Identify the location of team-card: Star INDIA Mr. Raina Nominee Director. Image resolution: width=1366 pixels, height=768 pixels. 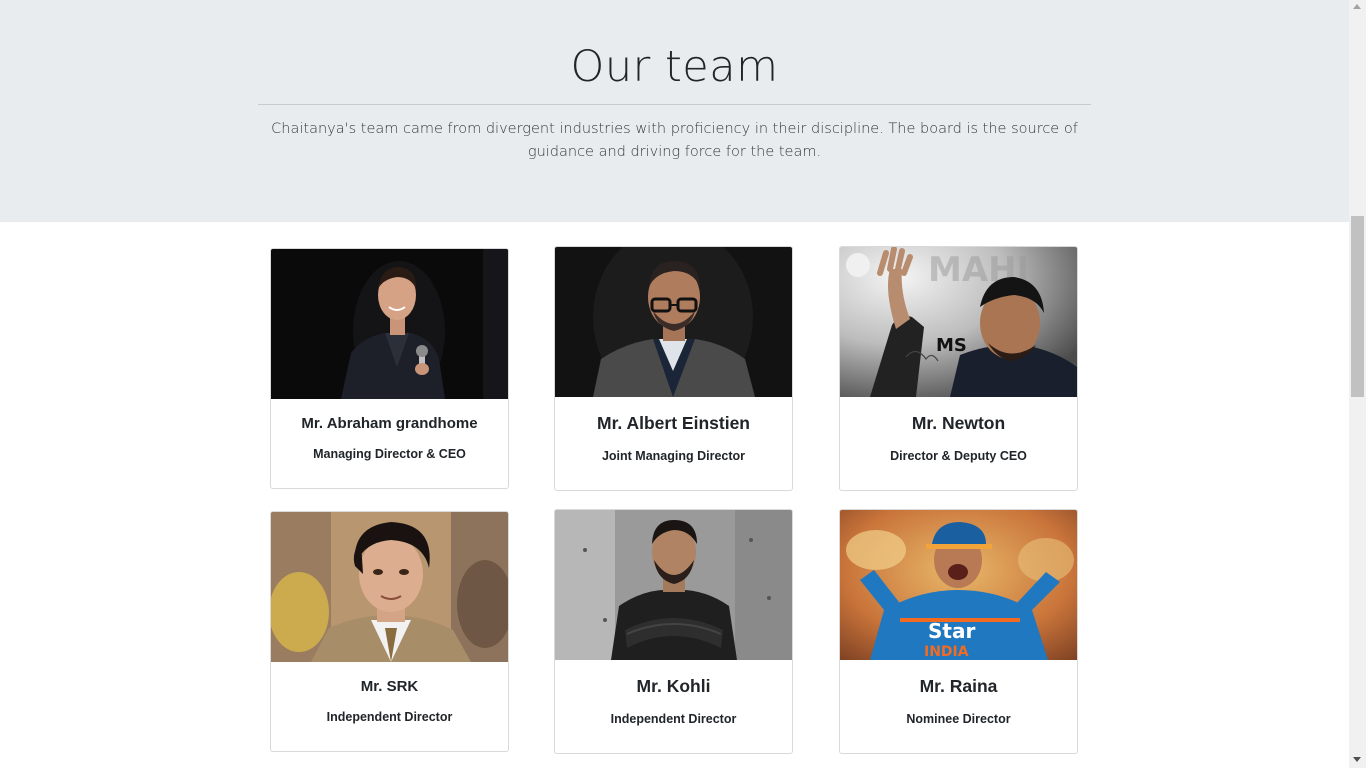
(958, 631).